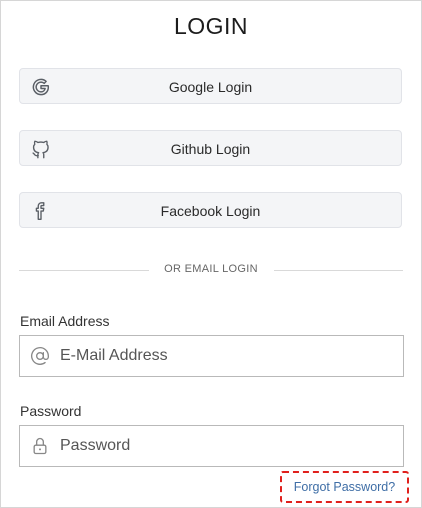 This screenshot has width=422, height=508. What do you see at coordinates (51, 411) in the screenshot?
I see `password-label: Password` at bounding box center [51, 411].